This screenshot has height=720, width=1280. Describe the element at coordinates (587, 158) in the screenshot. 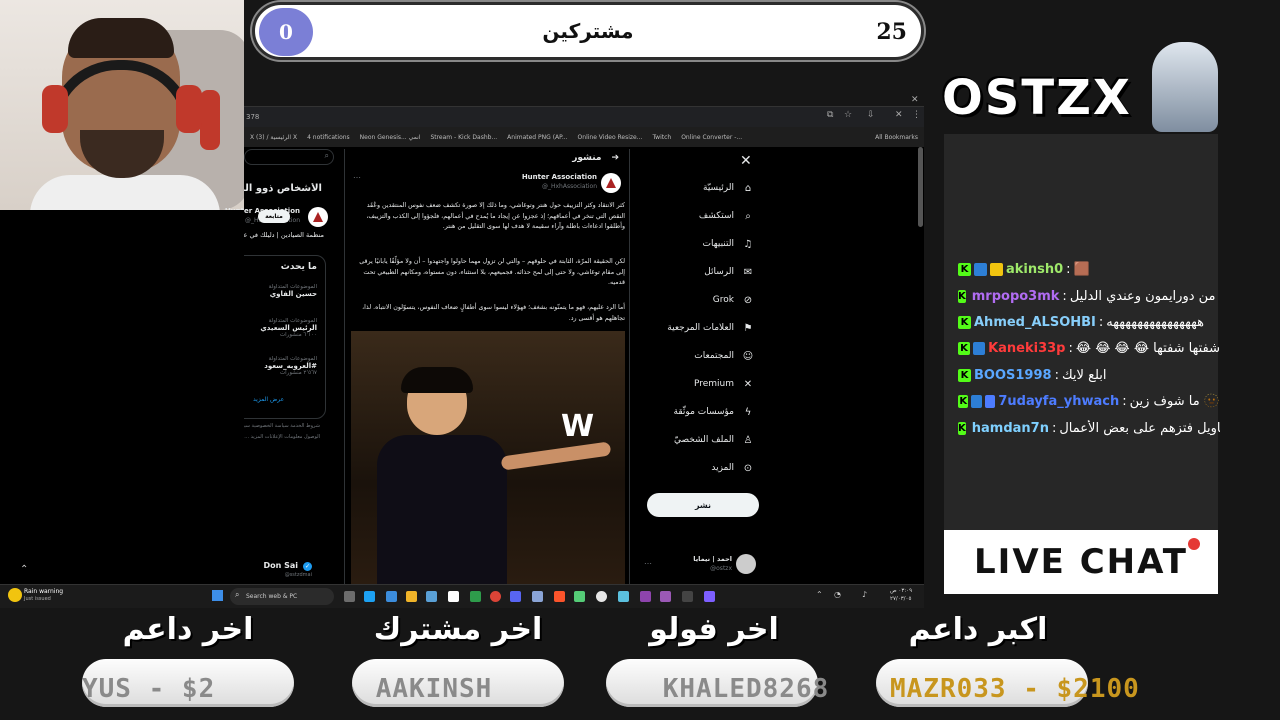

I see `post-header-title: منشور` at that location.